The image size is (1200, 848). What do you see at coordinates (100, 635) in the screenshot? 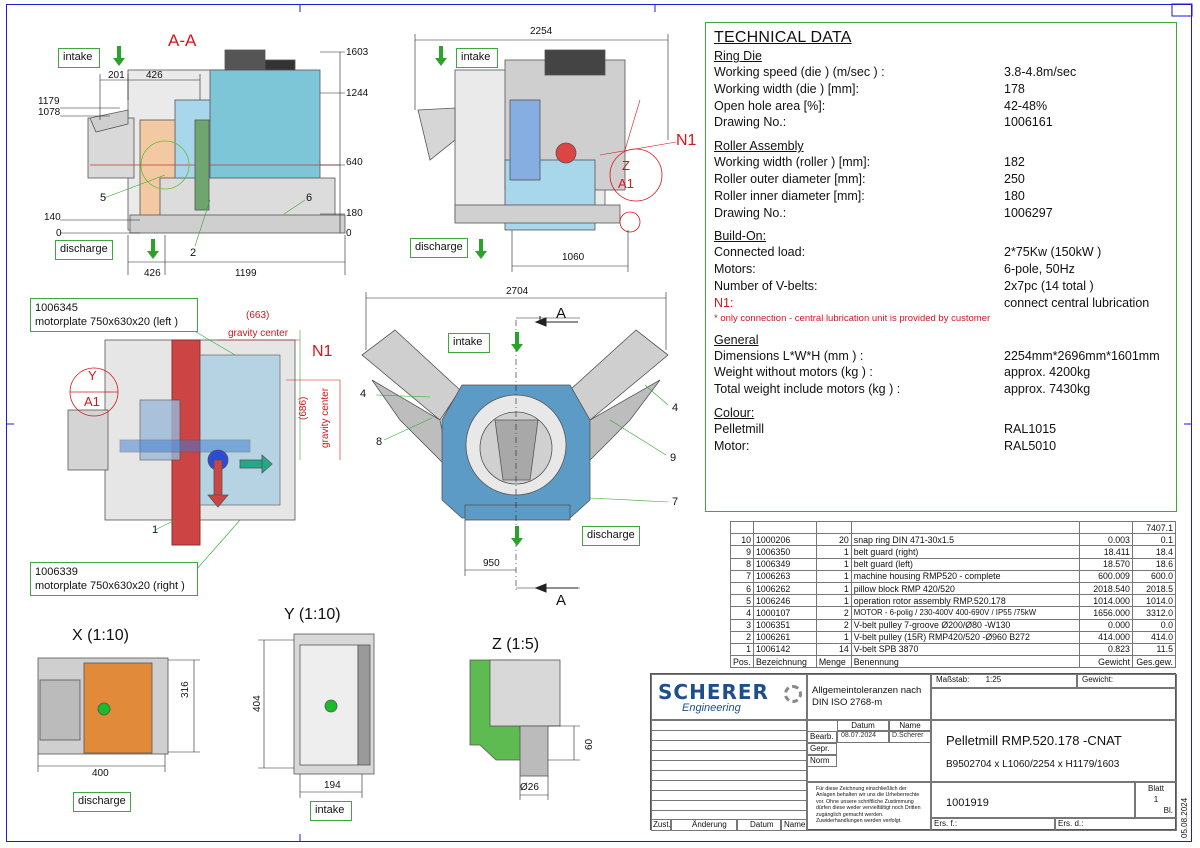
I see `x-view-title: X (1:10)` at bounding box center [100, 635].